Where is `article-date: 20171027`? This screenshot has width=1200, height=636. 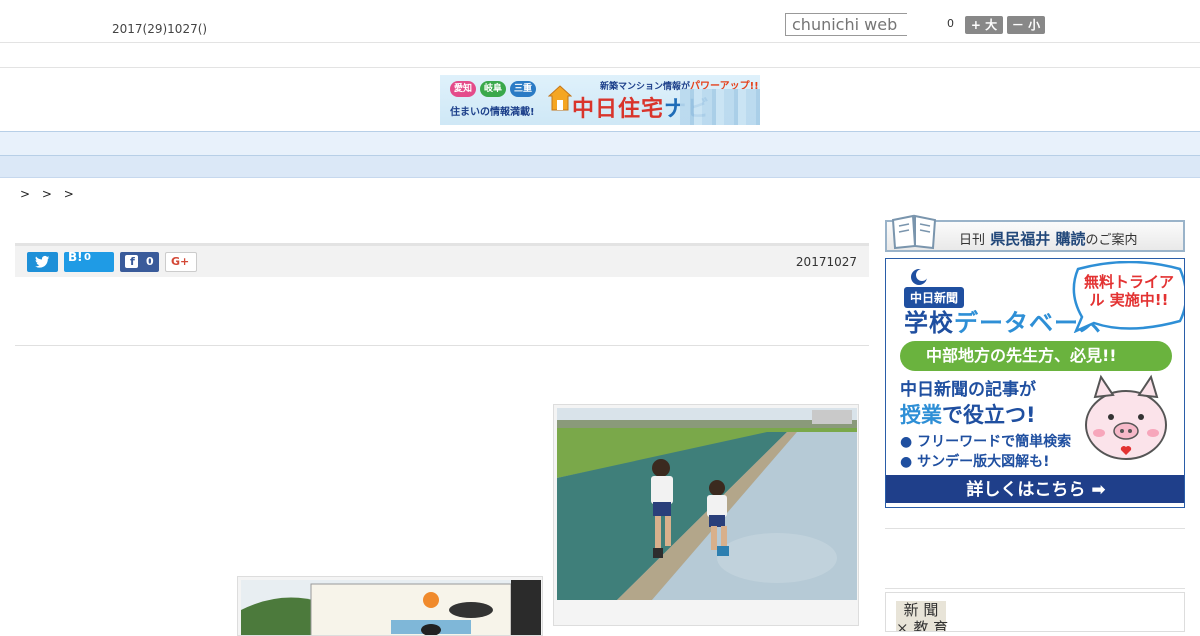 article-date: 20171027 is located at coordinates (826, 262).